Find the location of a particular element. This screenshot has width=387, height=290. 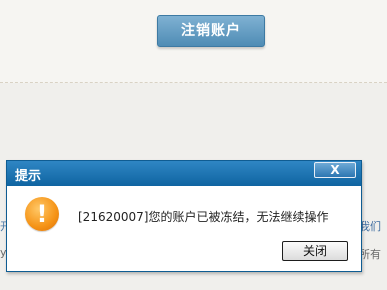

close-icon: X is located at coordinates (335, 170).